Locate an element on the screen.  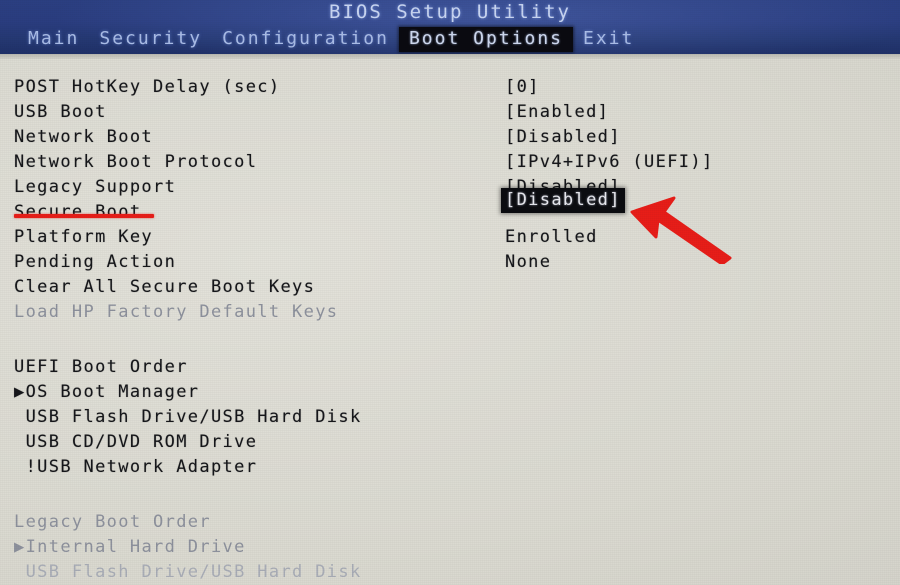
setting-label-secure-boot: Secure Boot is located at coordinates (77, 212).